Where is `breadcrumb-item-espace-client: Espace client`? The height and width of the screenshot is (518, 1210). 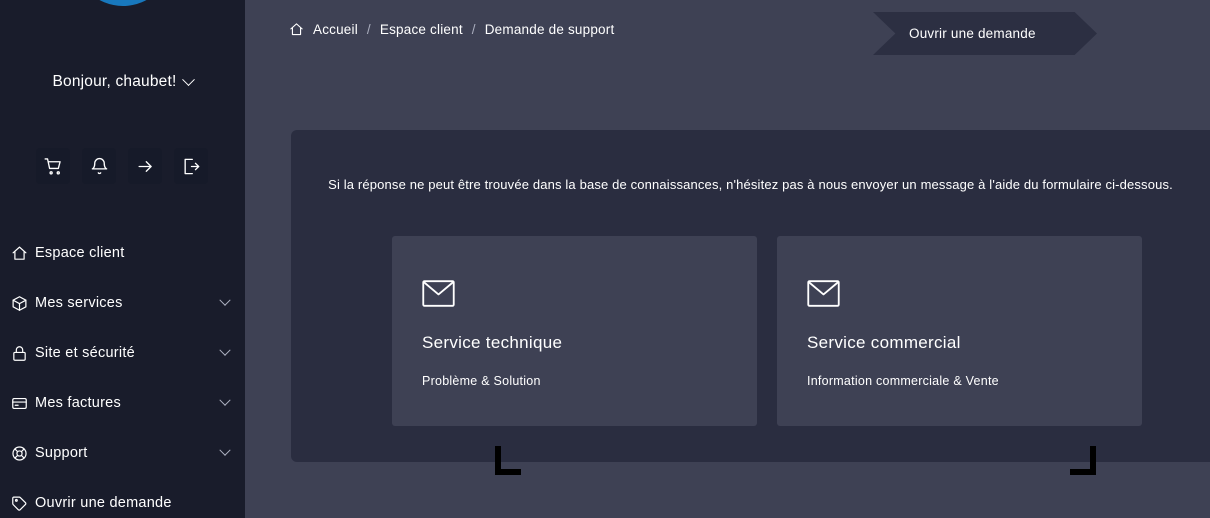 breadcrumb-item-espace-client: Espace client is located at coordinates (421, 29).